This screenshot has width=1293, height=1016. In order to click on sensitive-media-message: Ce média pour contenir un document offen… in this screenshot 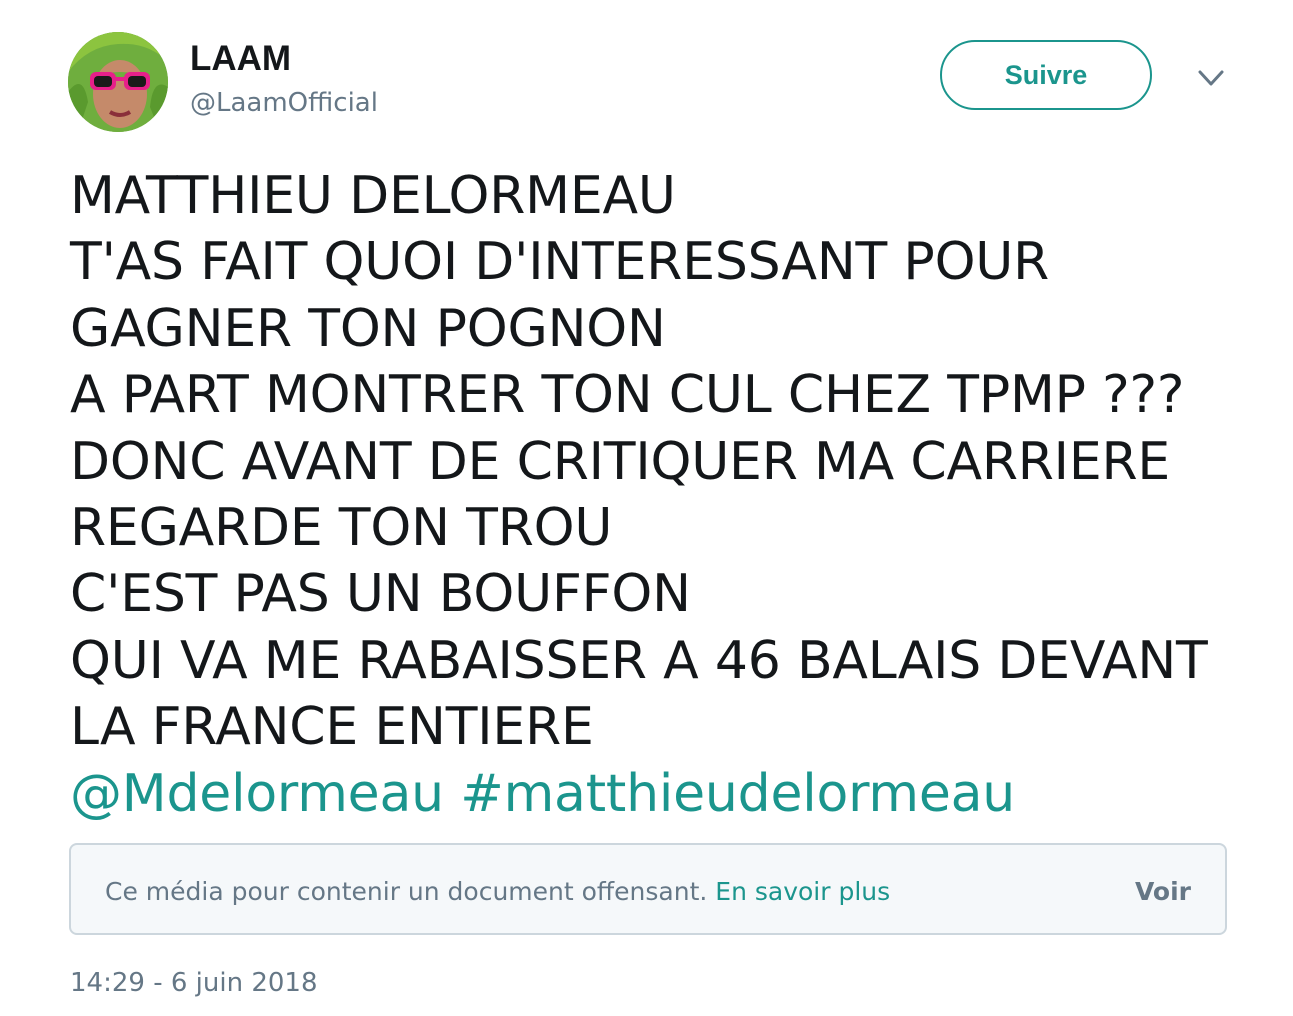, I will do `click(497, 892)`.